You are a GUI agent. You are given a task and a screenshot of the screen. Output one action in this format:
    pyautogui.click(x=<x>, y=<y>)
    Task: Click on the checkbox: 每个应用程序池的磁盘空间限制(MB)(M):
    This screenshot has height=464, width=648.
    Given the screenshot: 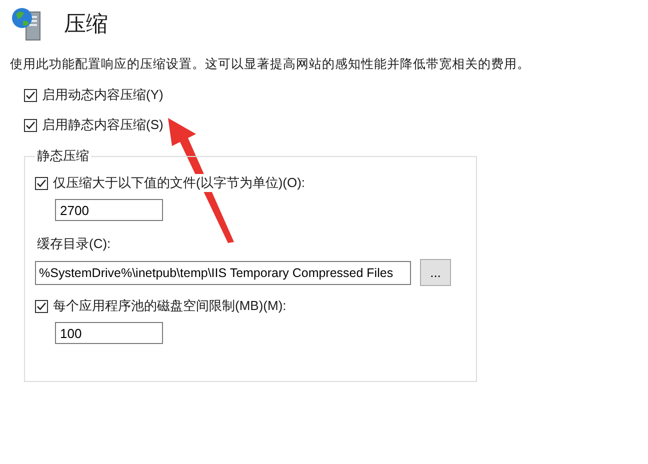 What is the action you would take?
    pyautogui.click(x=160, y=306)
    